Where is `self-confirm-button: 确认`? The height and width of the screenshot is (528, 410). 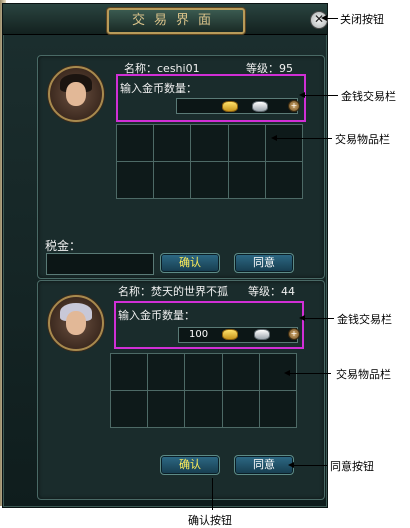 self-confirm-button: 确认 is located at coordinates (190, 263).